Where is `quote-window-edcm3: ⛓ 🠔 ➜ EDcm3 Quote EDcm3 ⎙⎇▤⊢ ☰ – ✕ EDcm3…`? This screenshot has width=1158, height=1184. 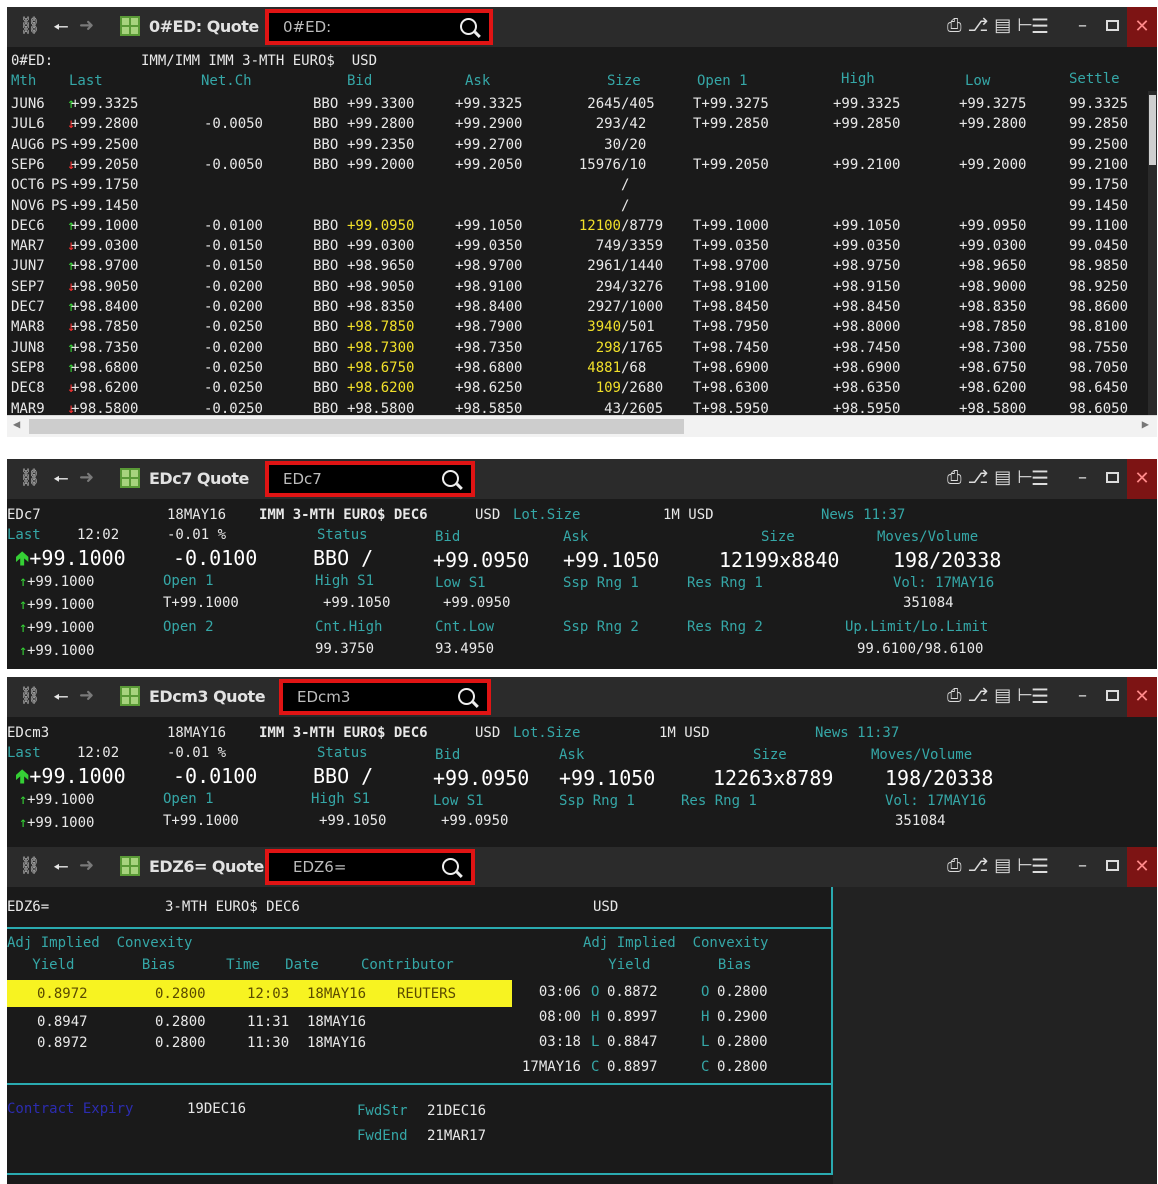 quote-window-edcm3: ⛓ 🠔 ➜ EDcm3 Quote EDcm3 ⎙⎇▤⊢ ☰ – ✕ EDcm3… is located at coordinates (582, 762).